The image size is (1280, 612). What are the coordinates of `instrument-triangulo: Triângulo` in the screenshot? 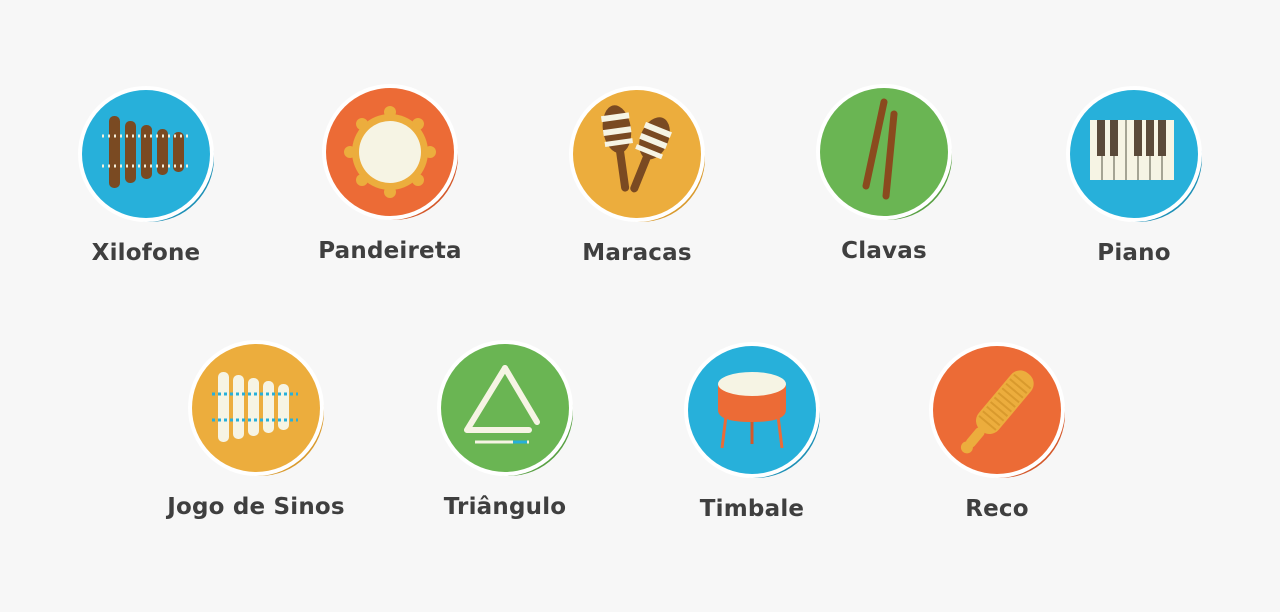 It's located at (501, 438).